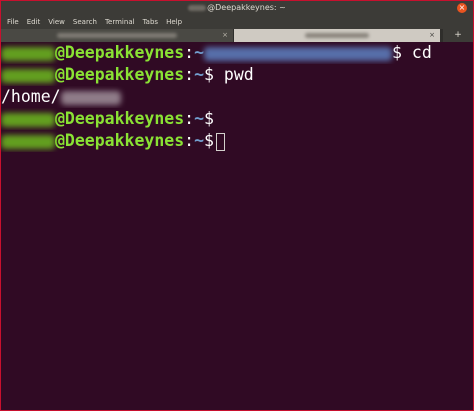 The image size is (474, 411). Describe the element at coordinates (432, 35) in the screenshot. I see `tab-2-close-icon: ×` at that location.